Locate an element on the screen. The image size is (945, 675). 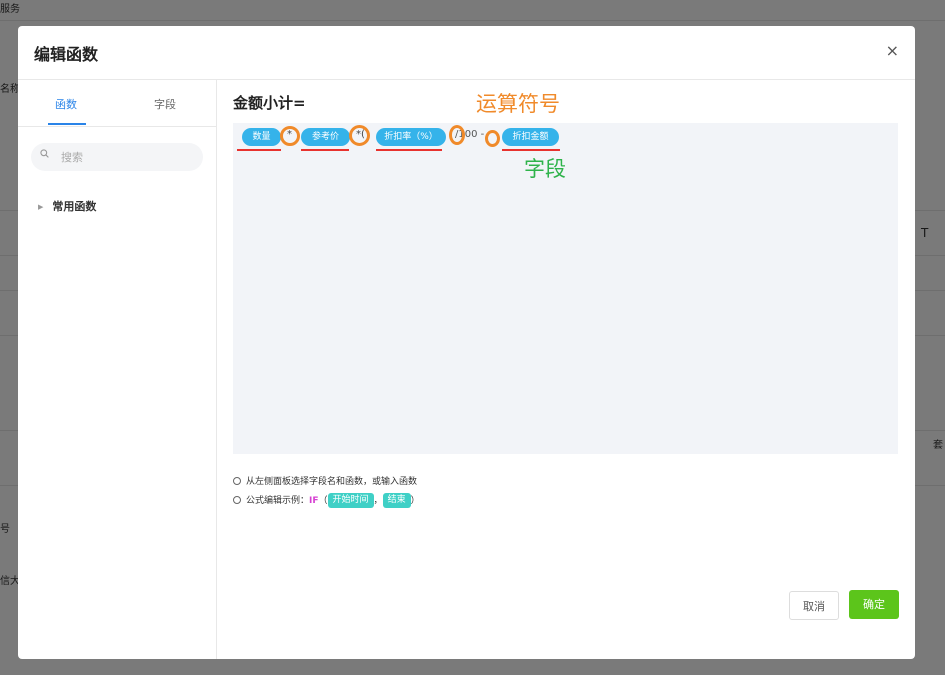
example-chip-end: 结束 is located at coordinates (396, 500).